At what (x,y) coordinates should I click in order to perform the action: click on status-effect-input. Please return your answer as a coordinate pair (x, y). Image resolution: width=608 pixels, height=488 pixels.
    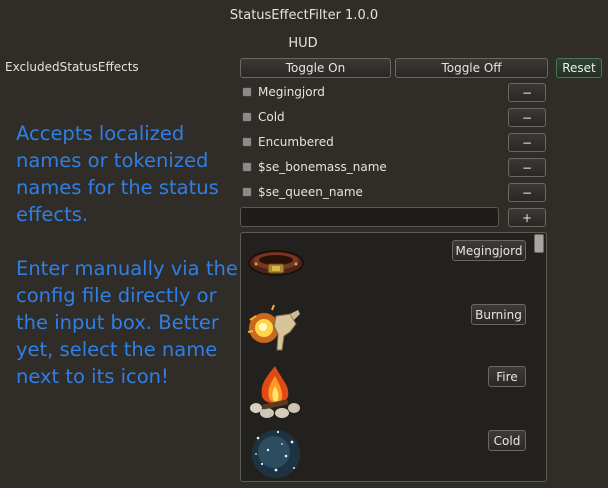
    Looking at the image, I should click on (369, 217).